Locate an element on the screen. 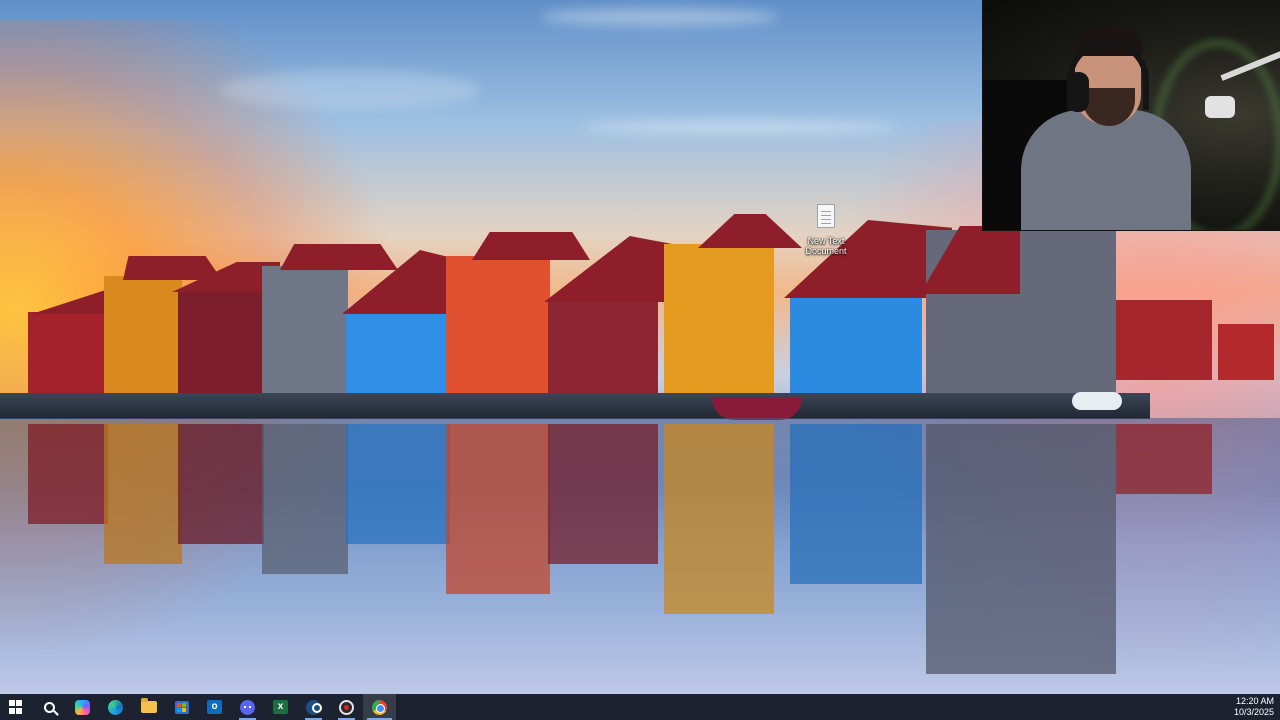 The image size is (1280, 720). house-bright-blue is located at coordinates (856, 346).